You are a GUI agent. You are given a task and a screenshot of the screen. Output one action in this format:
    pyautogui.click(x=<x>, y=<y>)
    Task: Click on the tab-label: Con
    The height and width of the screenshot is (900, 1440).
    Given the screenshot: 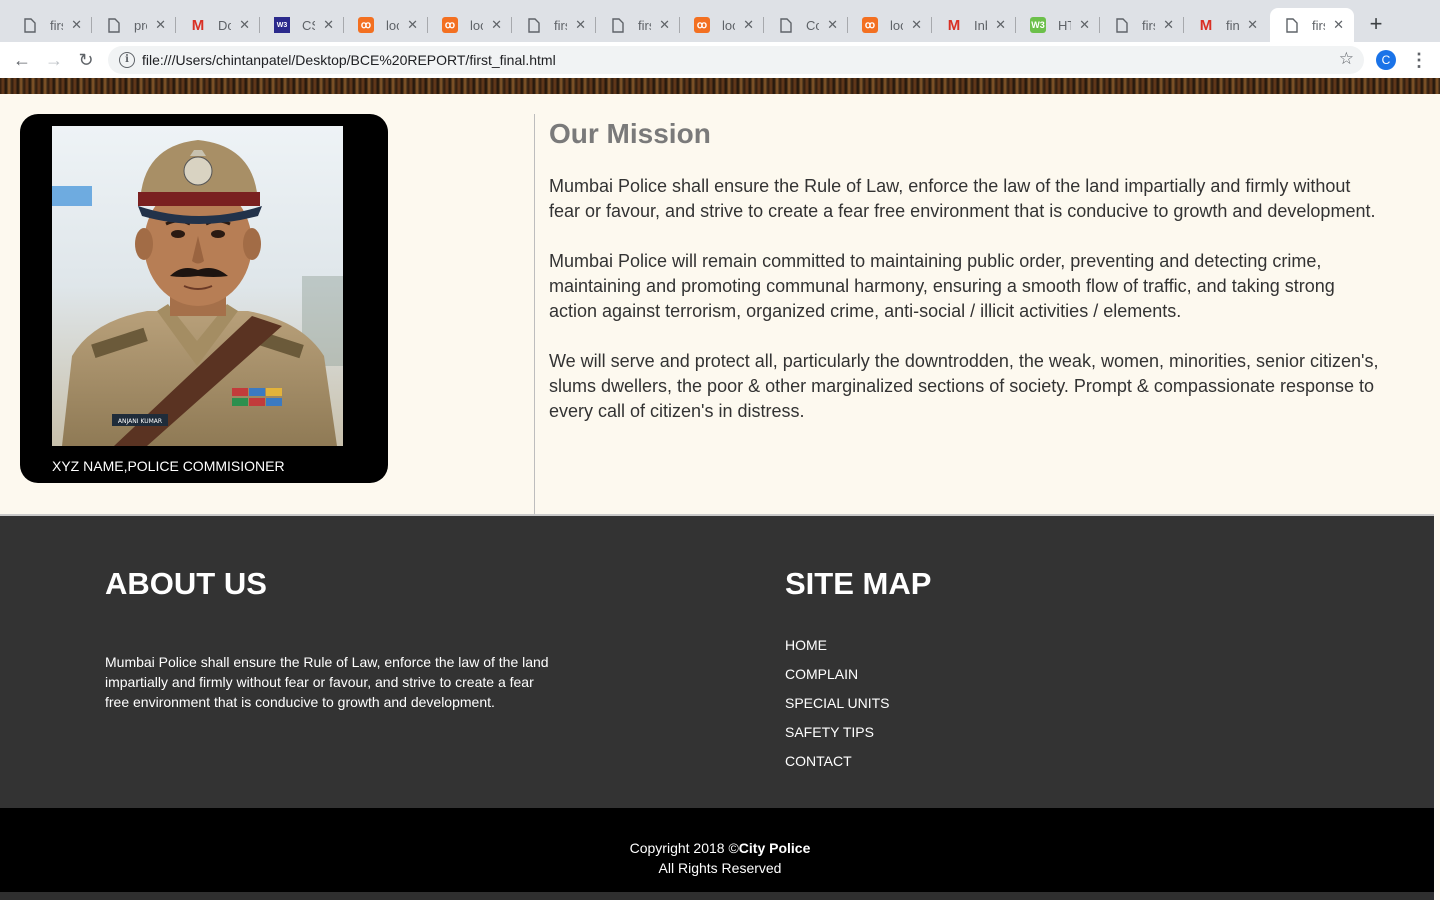 What is the action you would take?
    pyautogui.click(x=813, y=25)
    